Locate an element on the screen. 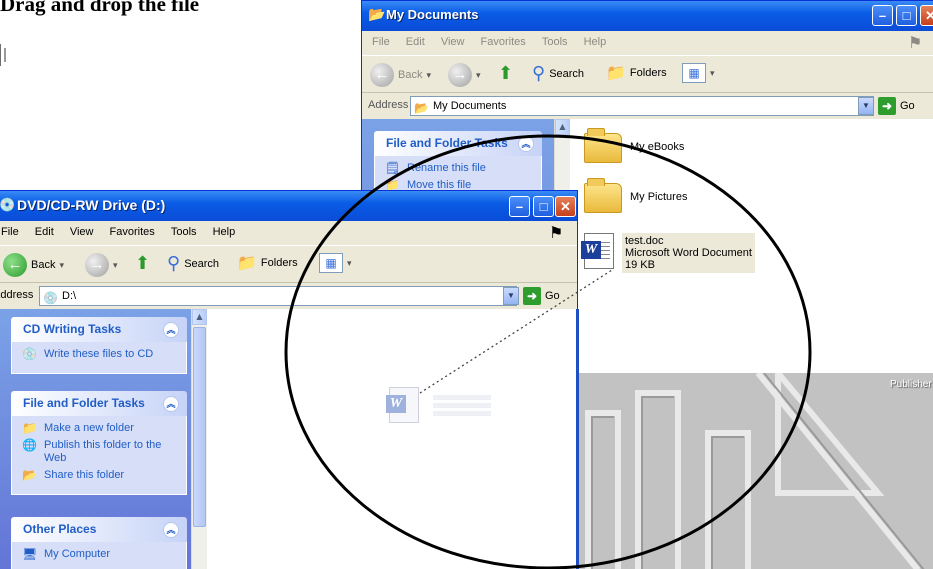 This screenshot has height=569, width=933. panel-header: Other Places ︽ is located at coordinates (99, 529).